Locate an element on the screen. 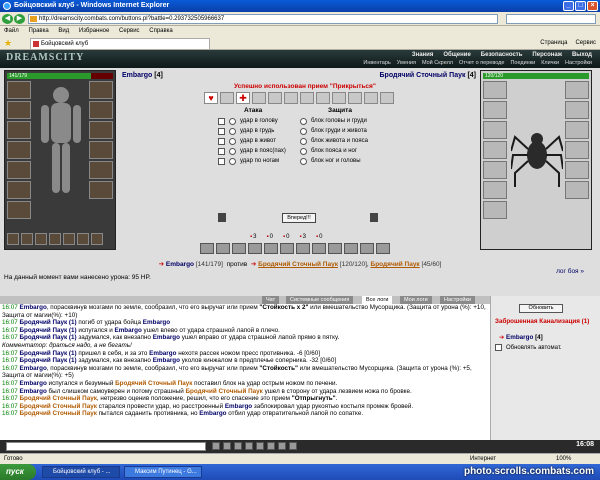 The image size is (600, 480). menu-view: Вид is located at coordinates (63, 31).